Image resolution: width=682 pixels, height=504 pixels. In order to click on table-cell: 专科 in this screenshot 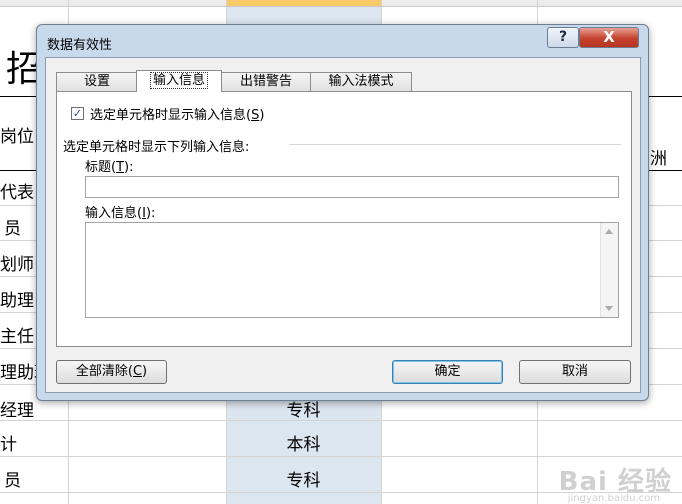, I will do `click(303, 478)`.